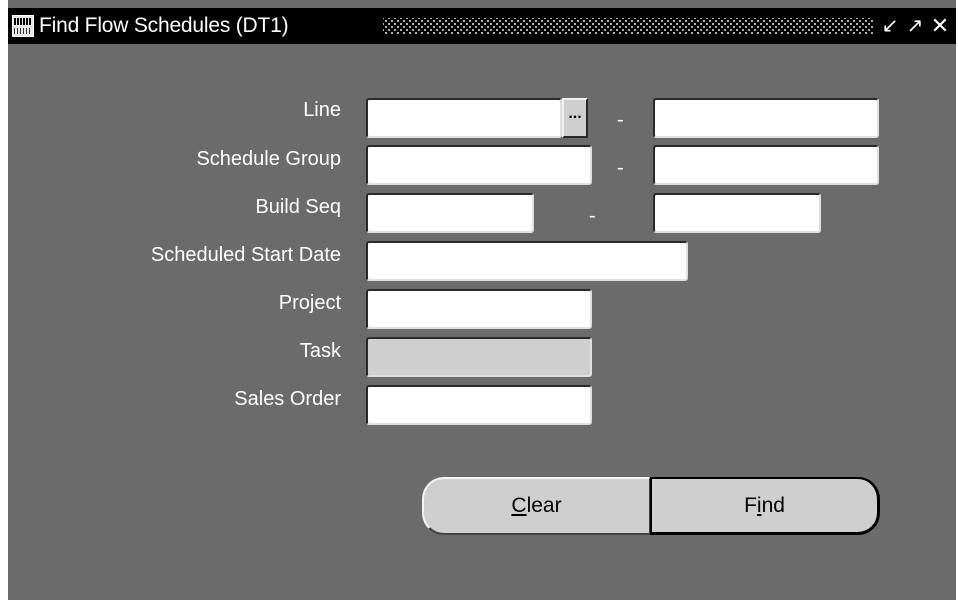 This screenshot has height=600, width=958. I want to click on task-input, so click(479, 357).